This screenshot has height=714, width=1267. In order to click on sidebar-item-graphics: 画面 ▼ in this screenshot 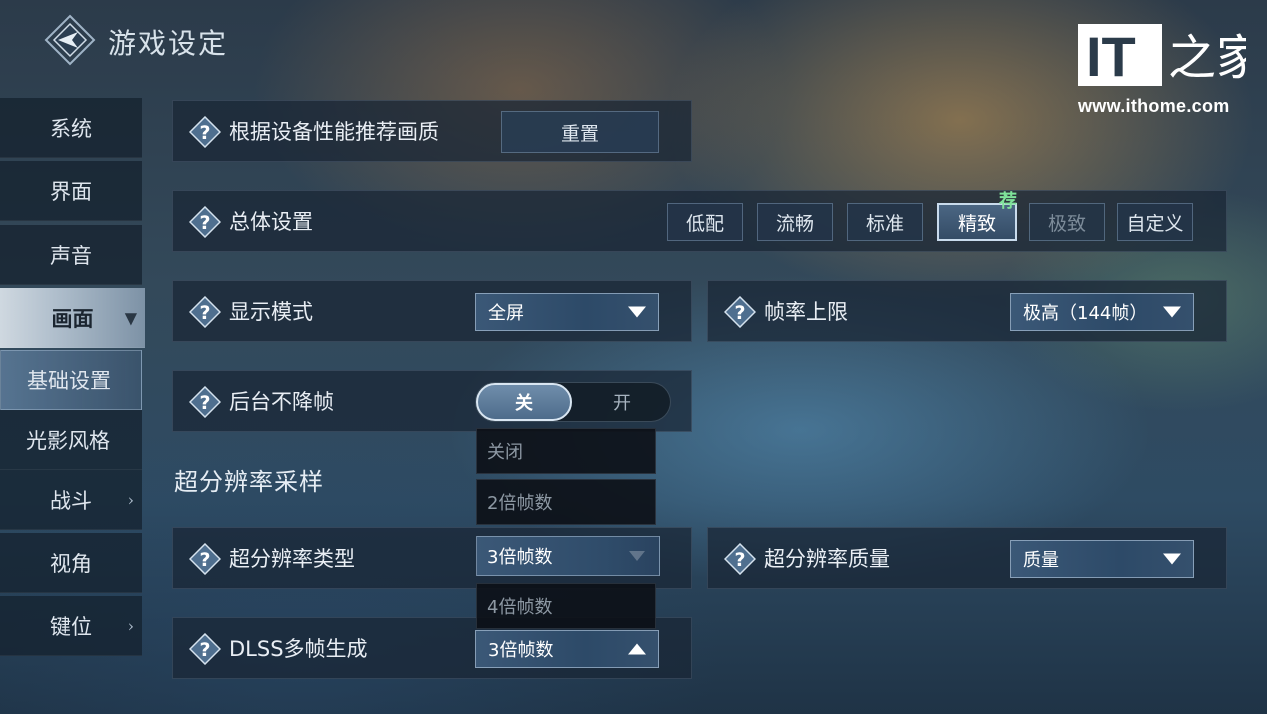, I will do `click(72, 318)`.